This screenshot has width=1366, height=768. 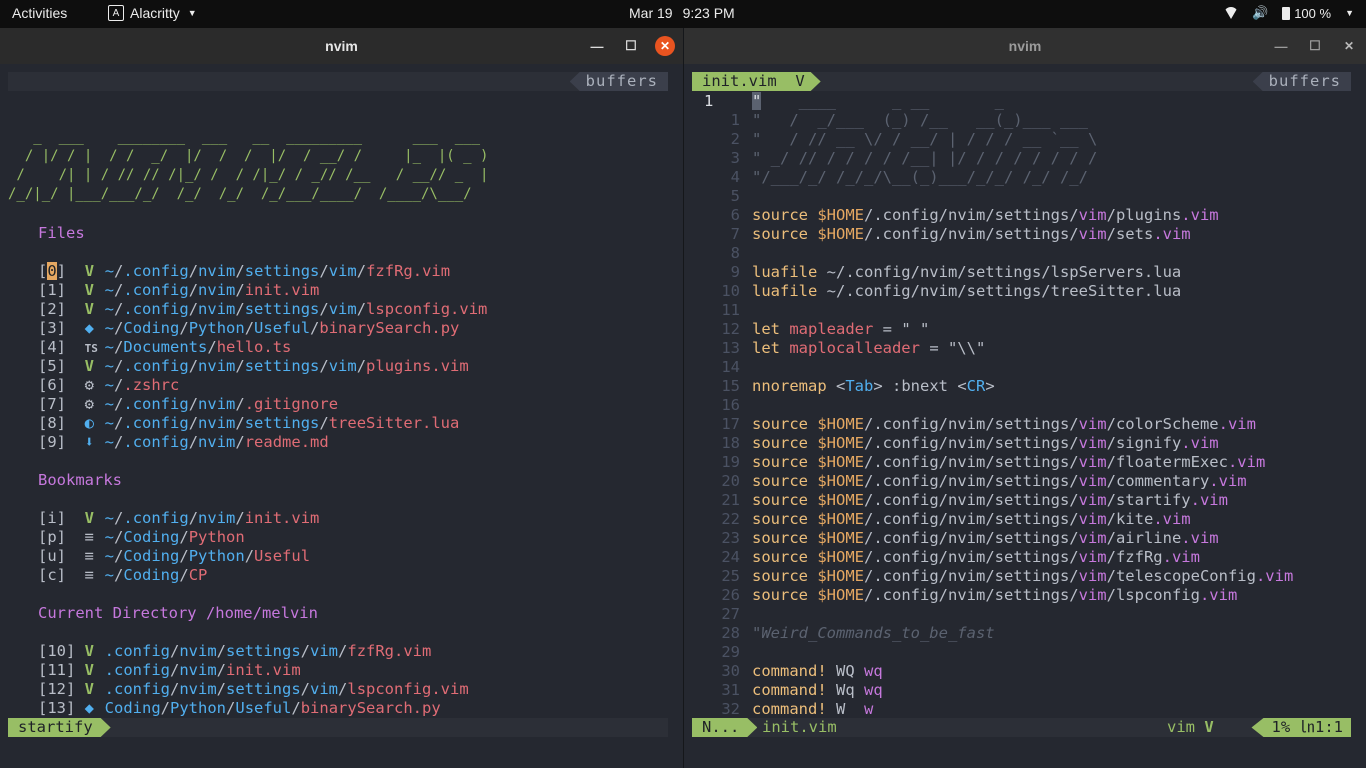 I want to click on clock: Mar 19 9:23 PM, so click(x=682, y=13).